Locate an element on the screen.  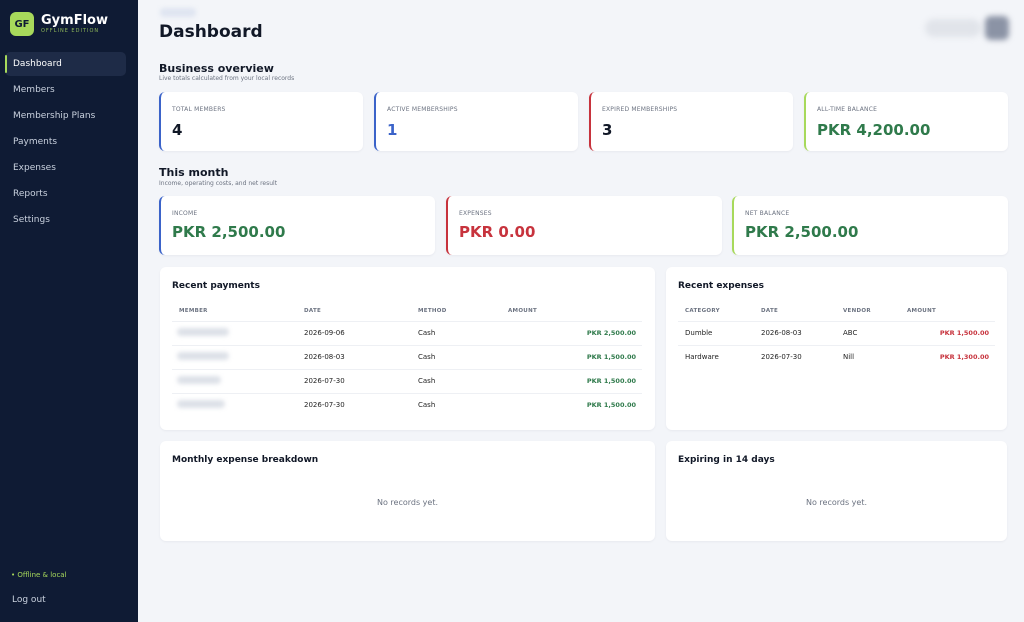
table-row: 2026-08-03 Cash PKR 1,500.00 is located at coordinates (407, 357).